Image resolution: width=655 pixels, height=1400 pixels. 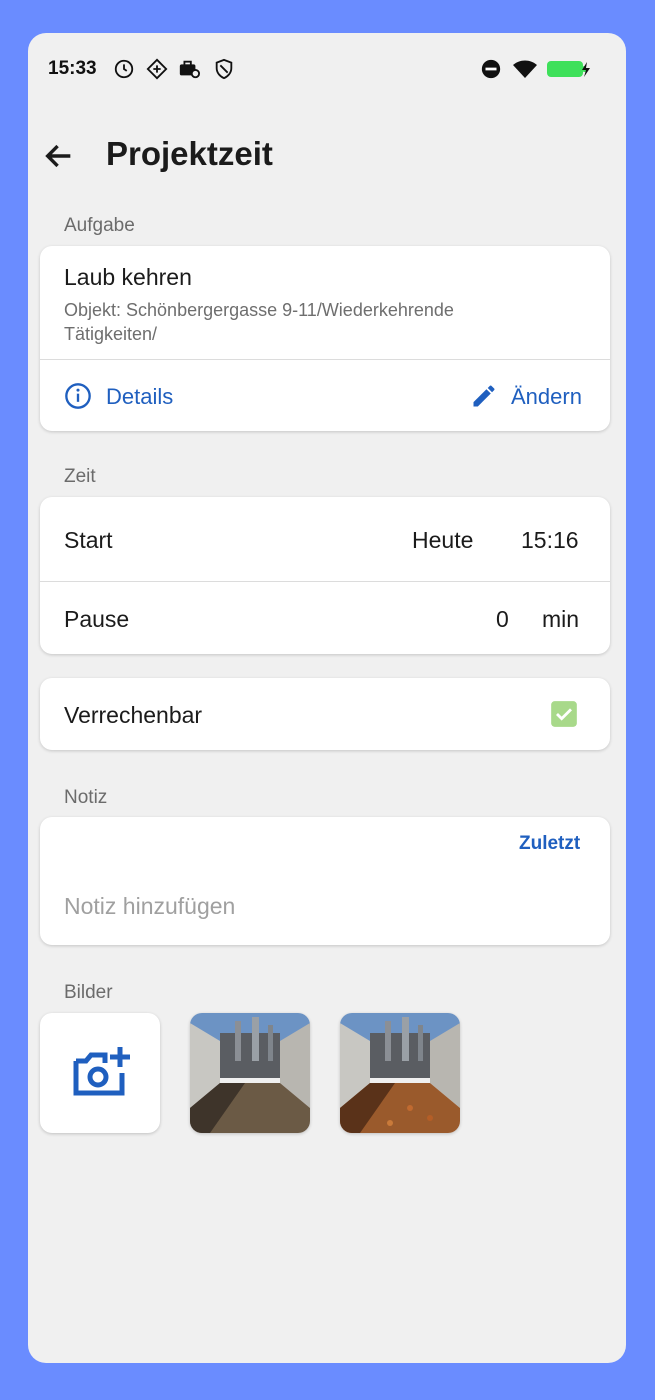 What do you see at coordinates (564, 714) in the screenshot?
I see `billable-checkbox` at bounding box center [564, 714].